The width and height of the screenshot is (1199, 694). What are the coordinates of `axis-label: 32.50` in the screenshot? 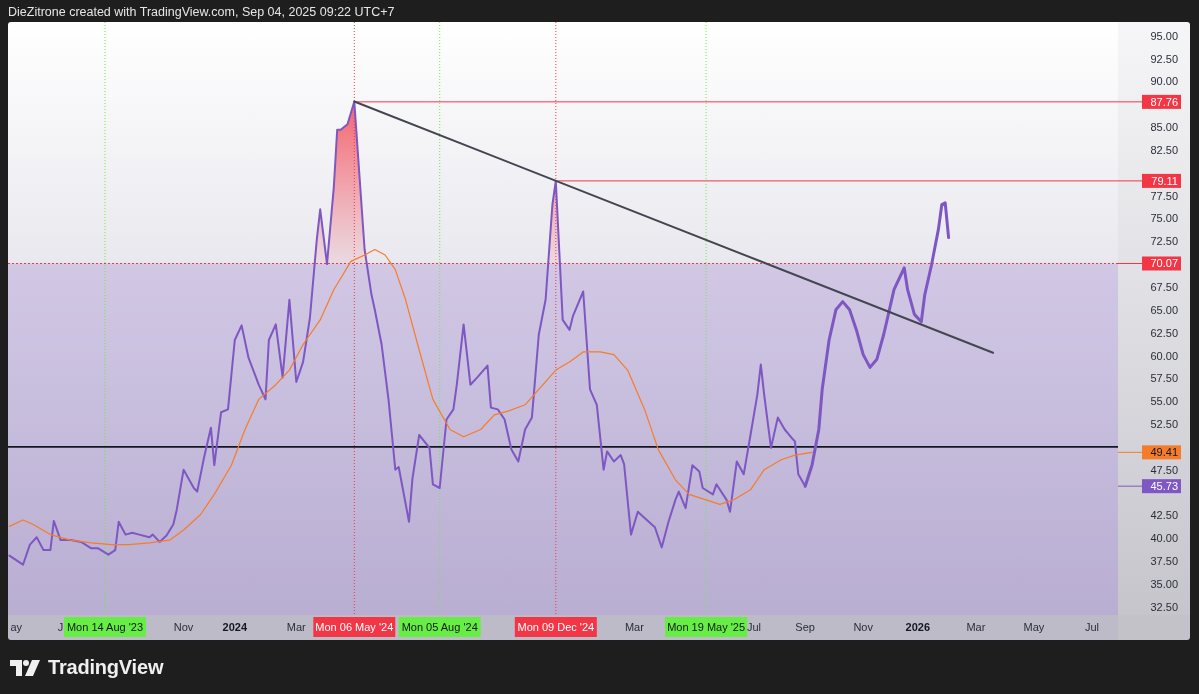 It's located at (1164, 606).